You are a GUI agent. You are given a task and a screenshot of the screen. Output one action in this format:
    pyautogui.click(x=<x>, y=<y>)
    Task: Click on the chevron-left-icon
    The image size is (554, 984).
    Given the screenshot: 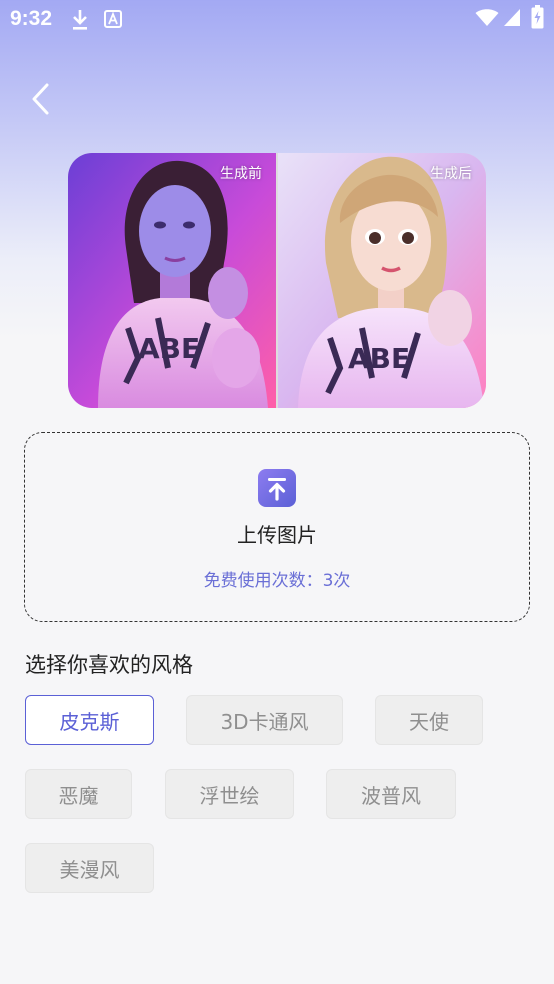 What is the action you would take?
    pyautogui.click(x=40, y=99)
    